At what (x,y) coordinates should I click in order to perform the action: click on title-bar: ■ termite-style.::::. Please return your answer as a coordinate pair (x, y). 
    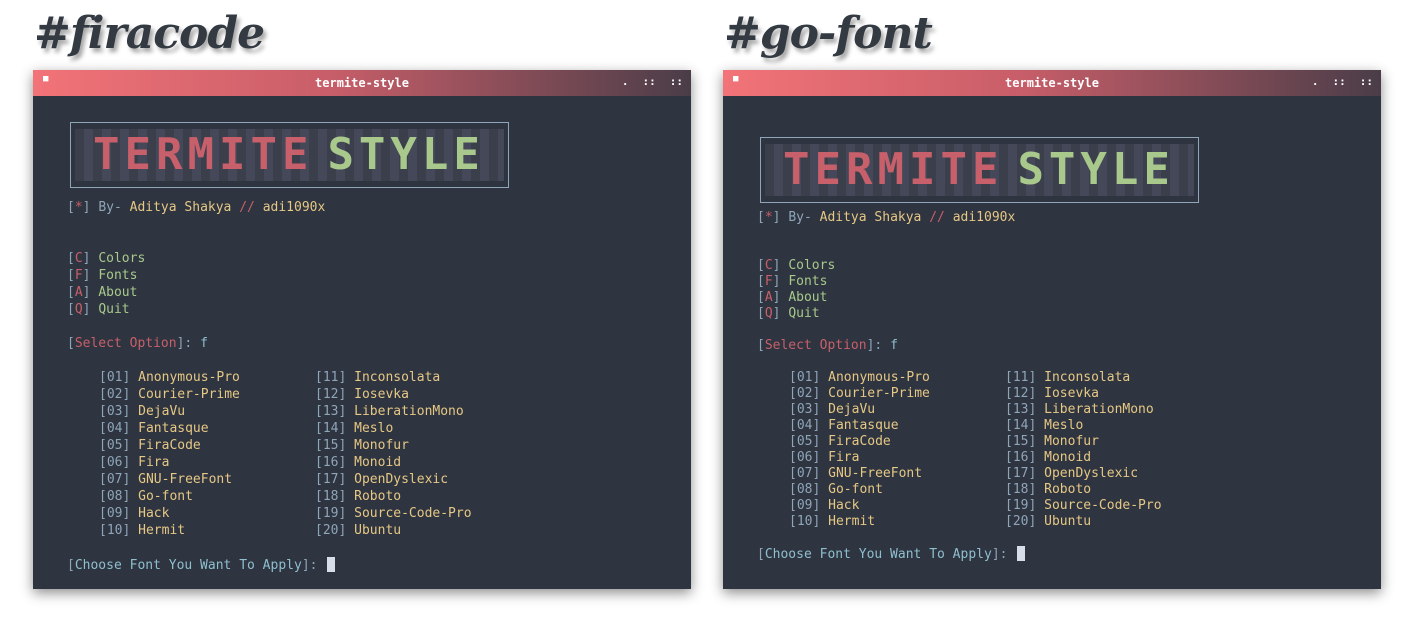
    Looking at the image, I should click on (1052, 83).